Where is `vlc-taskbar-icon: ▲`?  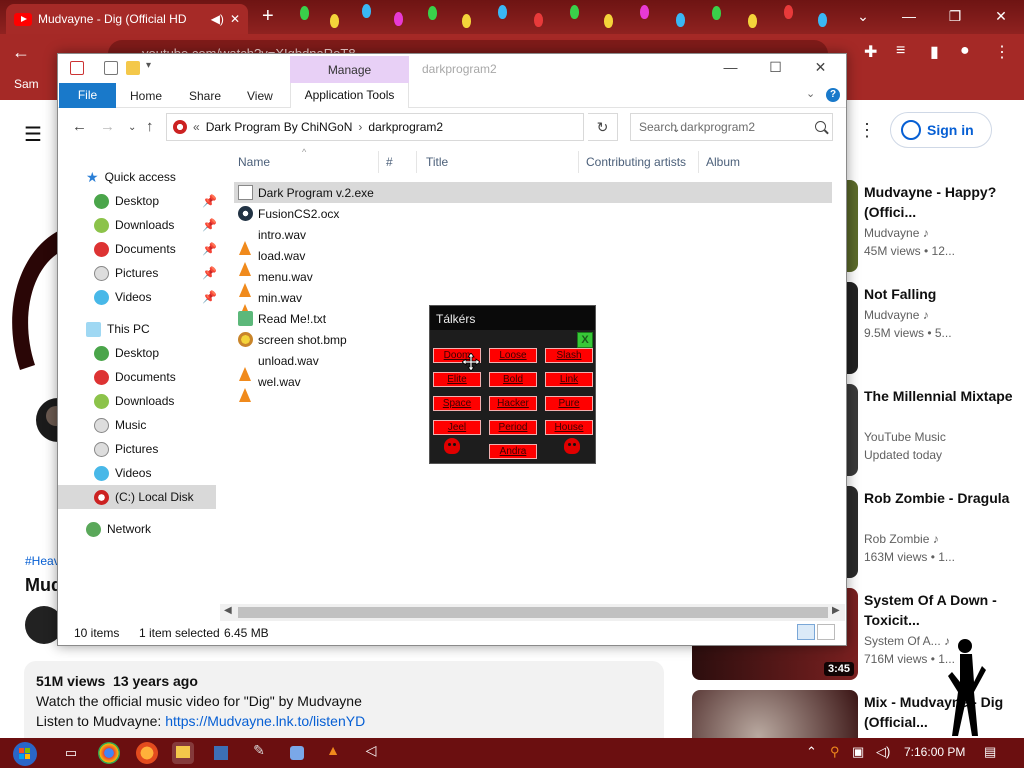 vlc-taskbar-icon: ▲ is located at coordinates (333, 753).